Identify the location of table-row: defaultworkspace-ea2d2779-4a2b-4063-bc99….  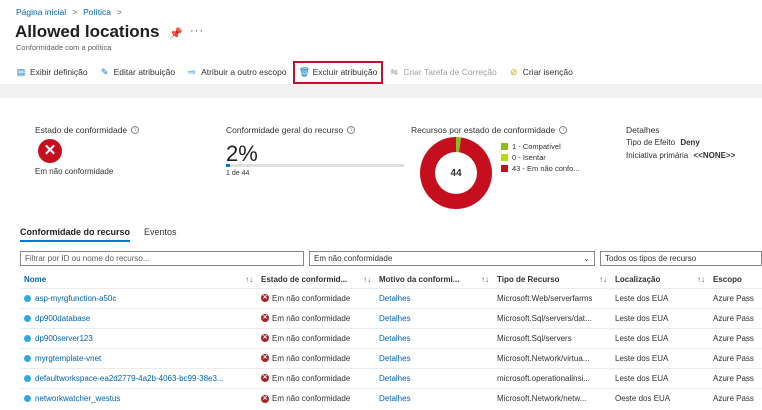
(391, 377).